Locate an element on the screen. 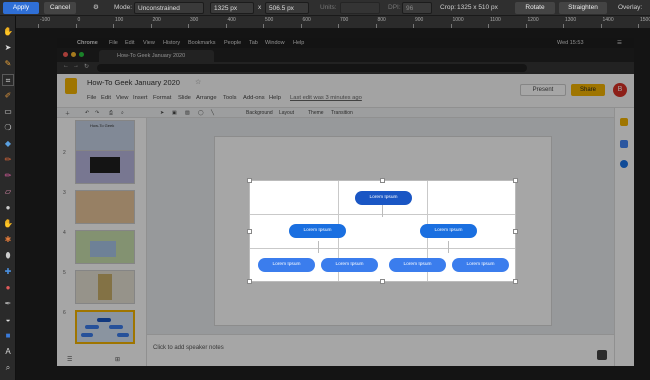  present-button: Present is located at coordinates (543, 90).